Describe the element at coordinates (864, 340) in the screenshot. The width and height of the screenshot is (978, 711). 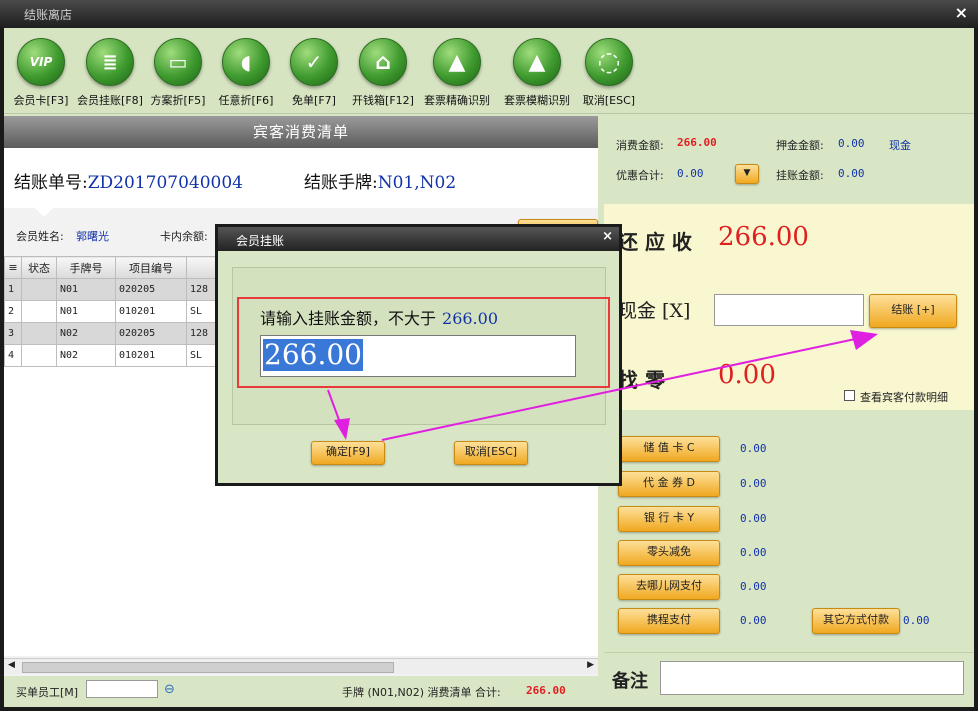
I see `arrow-head-checkout` at that location.